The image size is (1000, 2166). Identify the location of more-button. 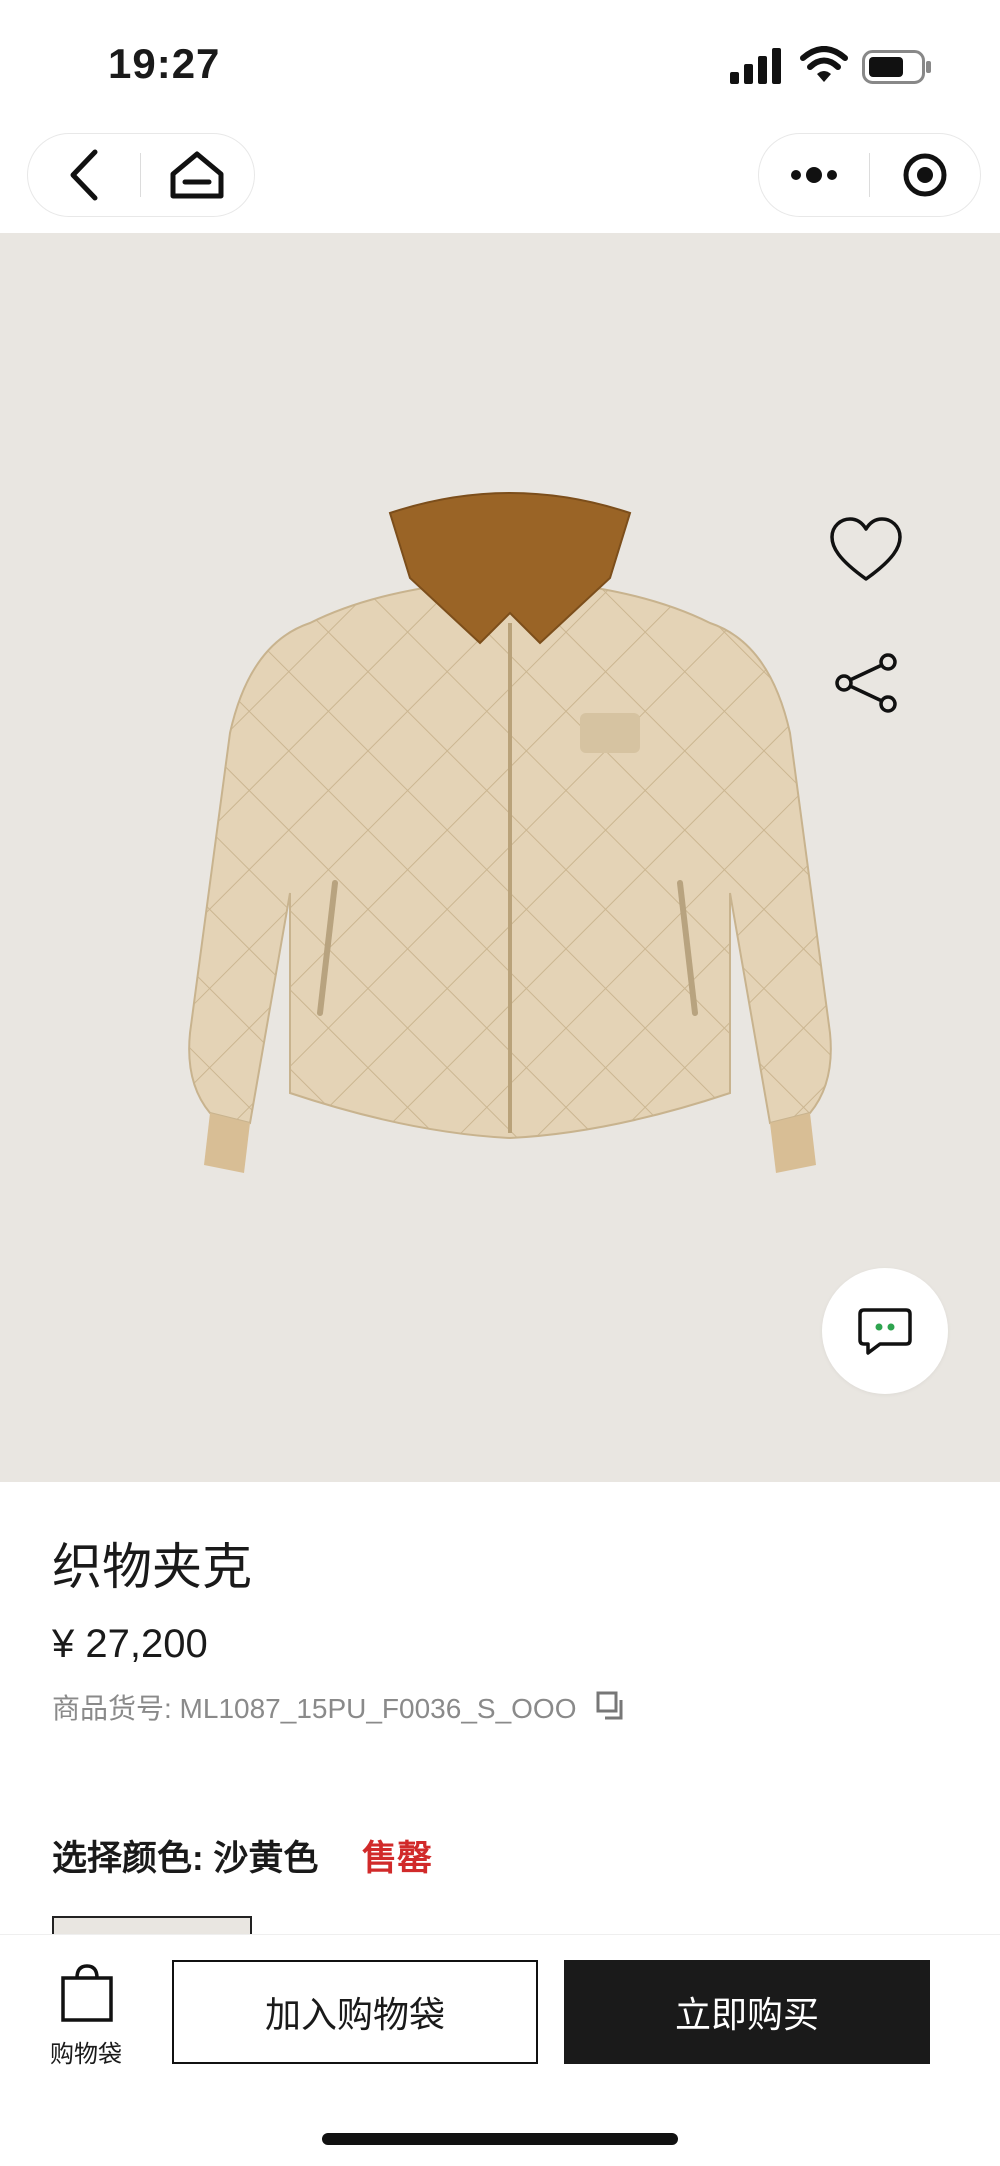
(814, 175).